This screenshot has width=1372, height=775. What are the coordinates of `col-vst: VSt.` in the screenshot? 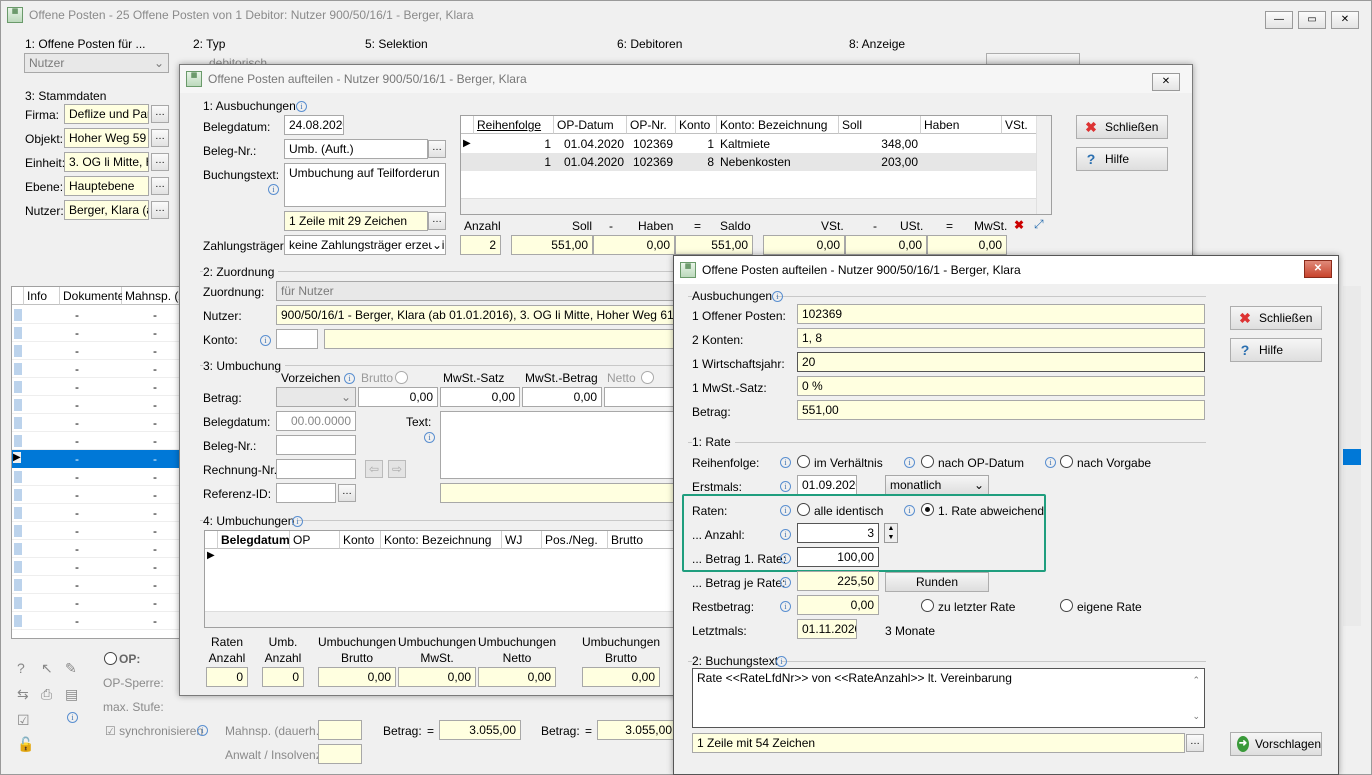 It's located at (1019, 125).